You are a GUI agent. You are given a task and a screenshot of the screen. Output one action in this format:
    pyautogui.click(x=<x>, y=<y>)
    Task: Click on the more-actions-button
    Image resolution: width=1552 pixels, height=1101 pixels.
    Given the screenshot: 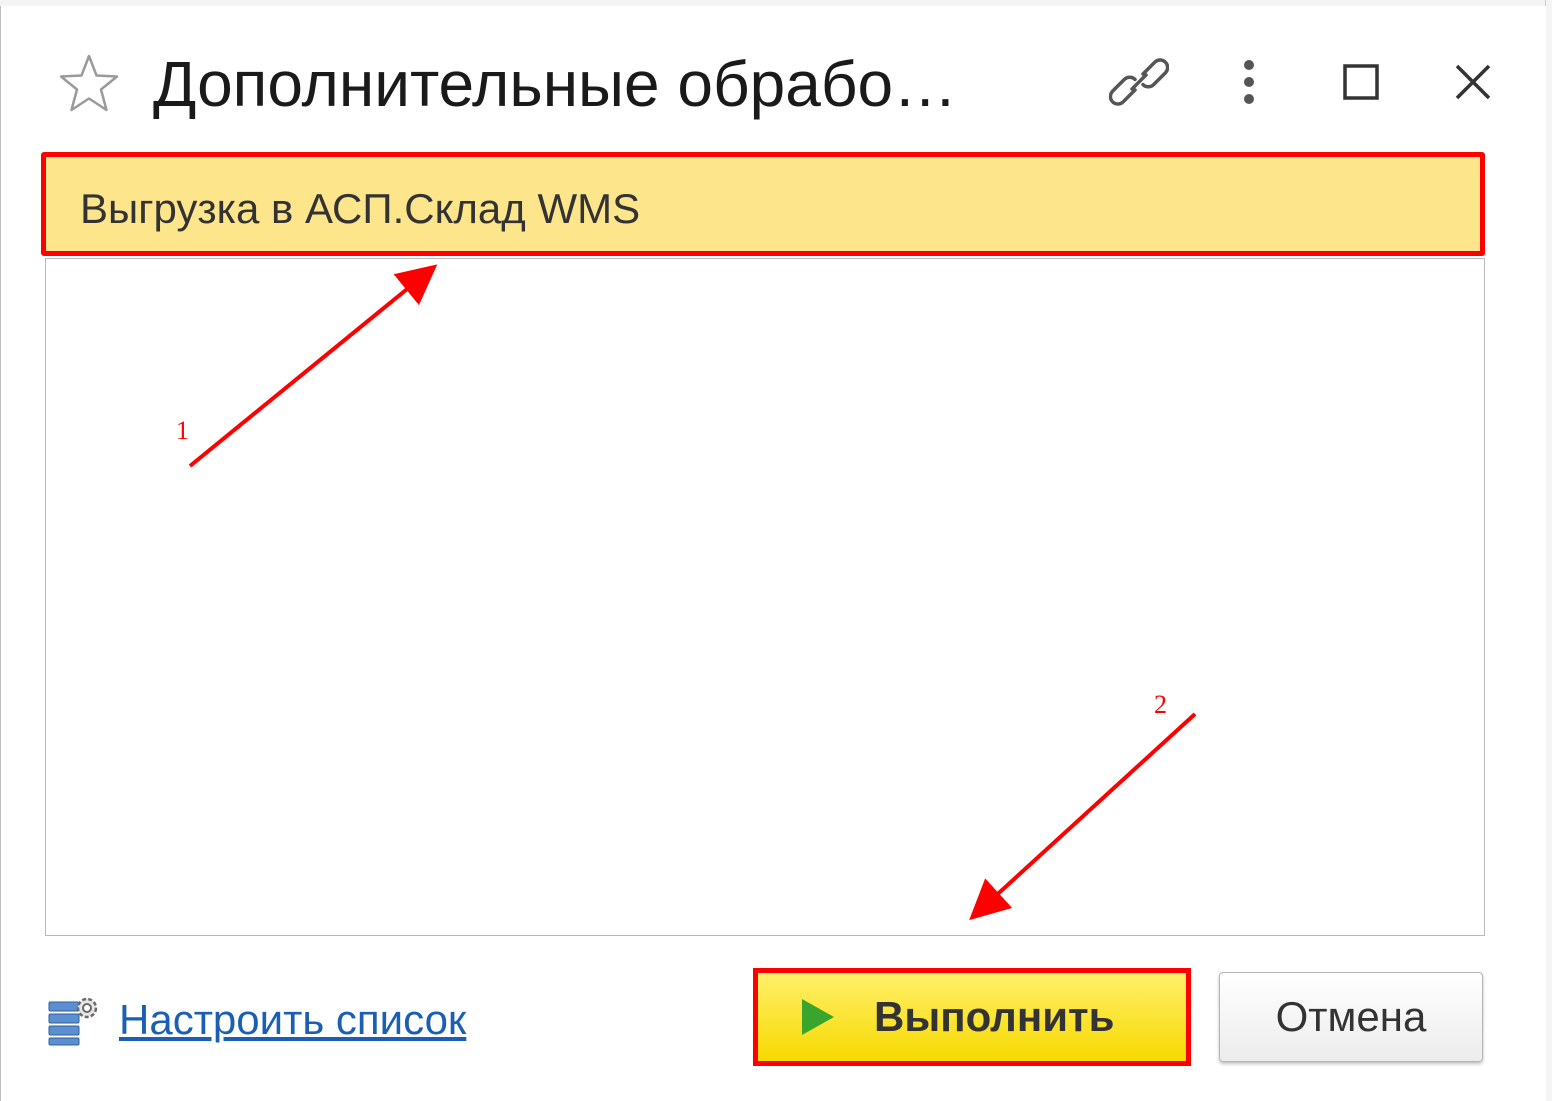 What is the action you would take?
    pyautogui.click(x=1249, y=82)
    